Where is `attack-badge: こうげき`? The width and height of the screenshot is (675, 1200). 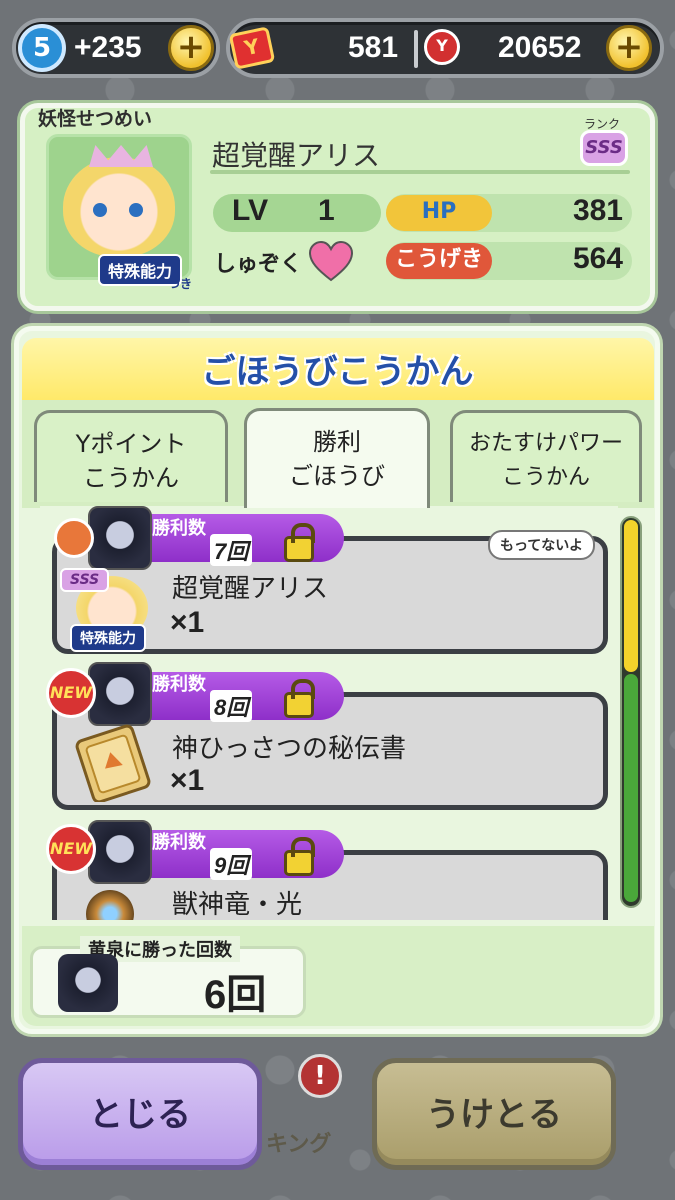
attack-badge: こうげき is located at coordinates (439, 261).